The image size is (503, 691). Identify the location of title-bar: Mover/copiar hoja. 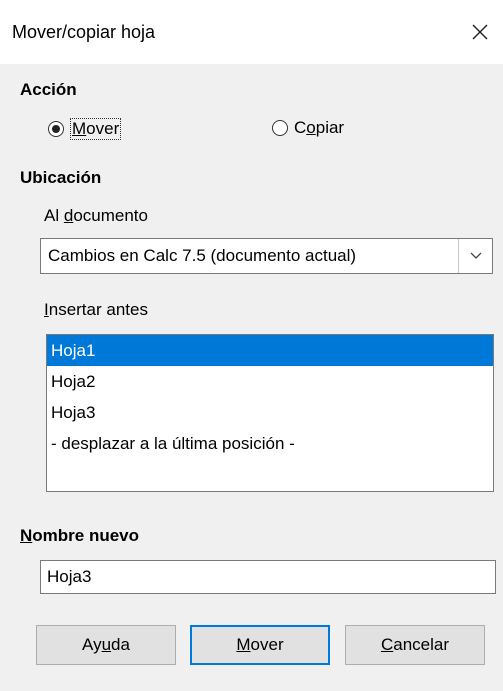
(251, 32).